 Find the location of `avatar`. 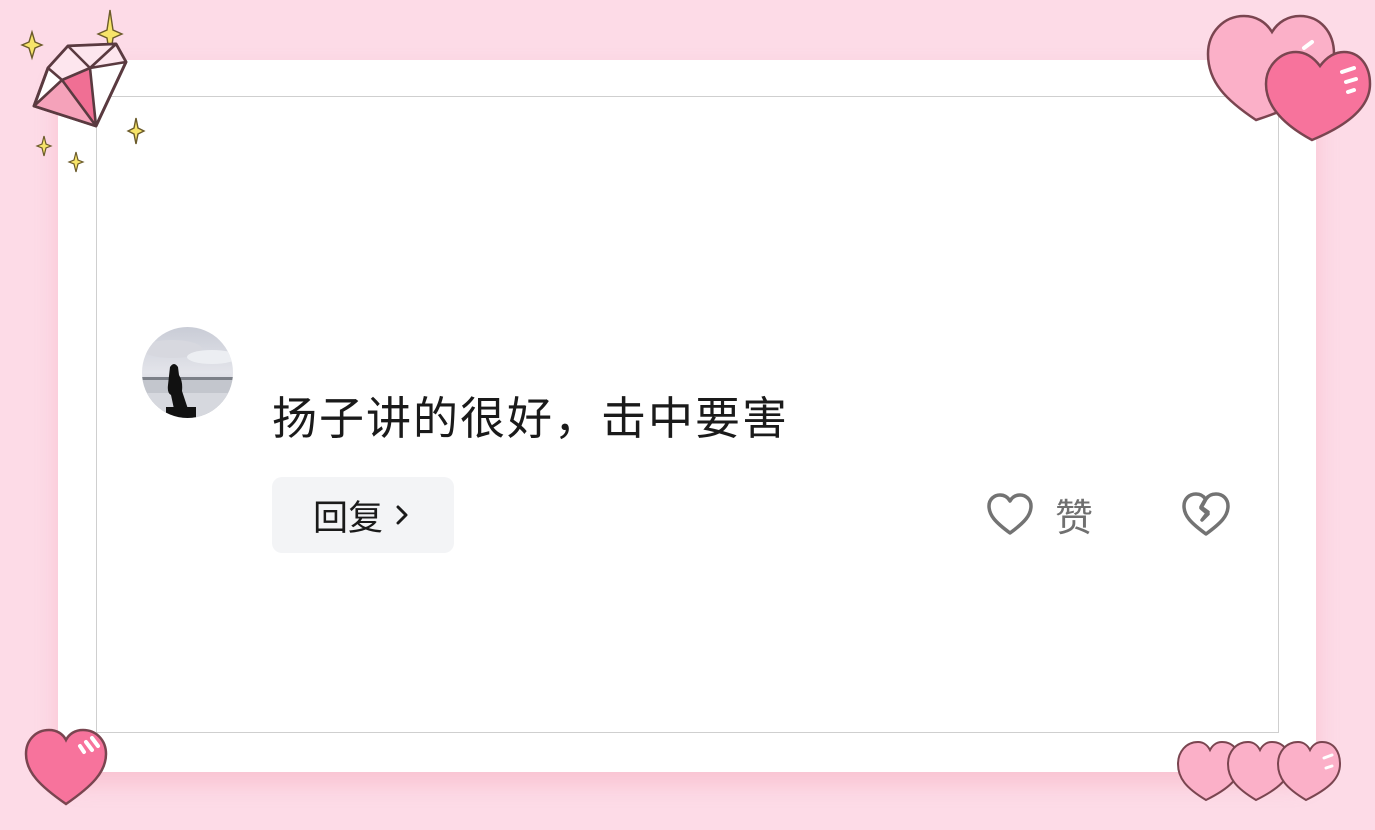

avatar is located at coordinates (187, 372).